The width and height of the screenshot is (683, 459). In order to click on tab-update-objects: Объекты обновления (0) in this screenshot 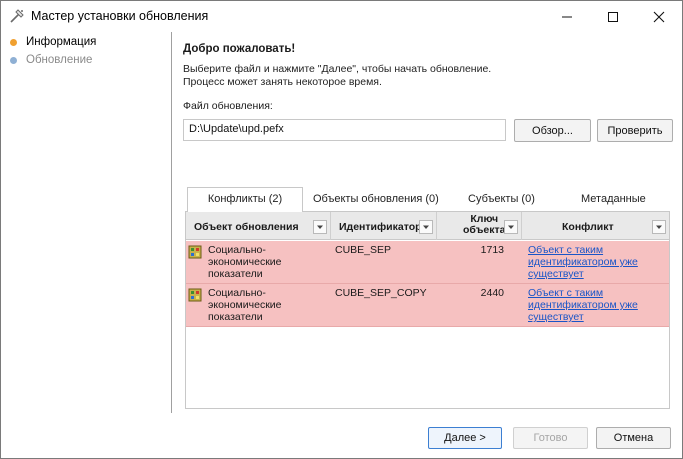, I will do `click(376, 199)`.